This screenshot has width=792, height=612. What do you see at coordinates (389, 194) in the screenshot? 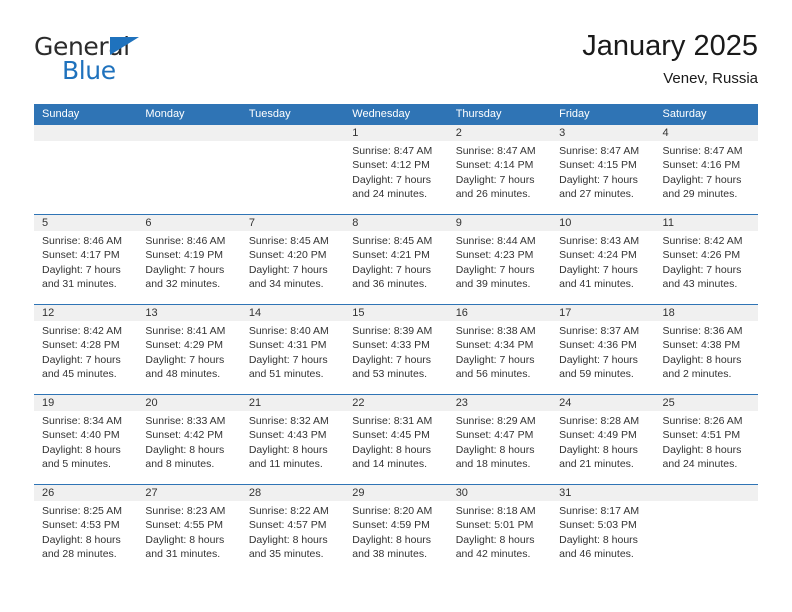
I see `day-detail-line: and 24 minutes.` at bounding box center [389, 194].